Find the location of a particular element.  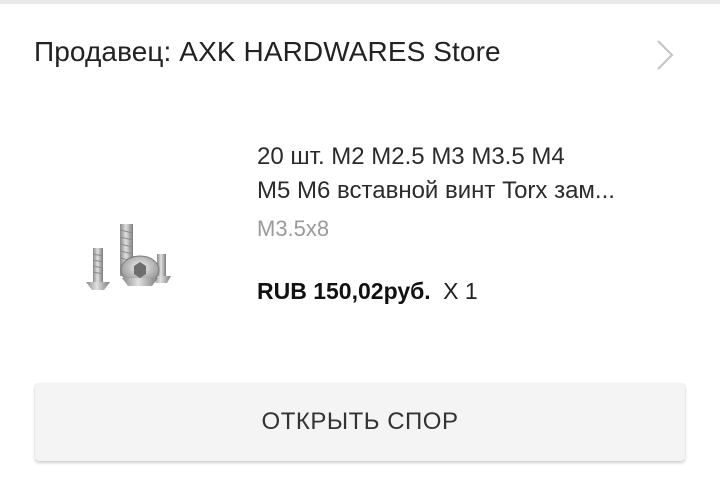

price-row: RUB 150,02руб. X 1 is located at coordinates (367, 291).